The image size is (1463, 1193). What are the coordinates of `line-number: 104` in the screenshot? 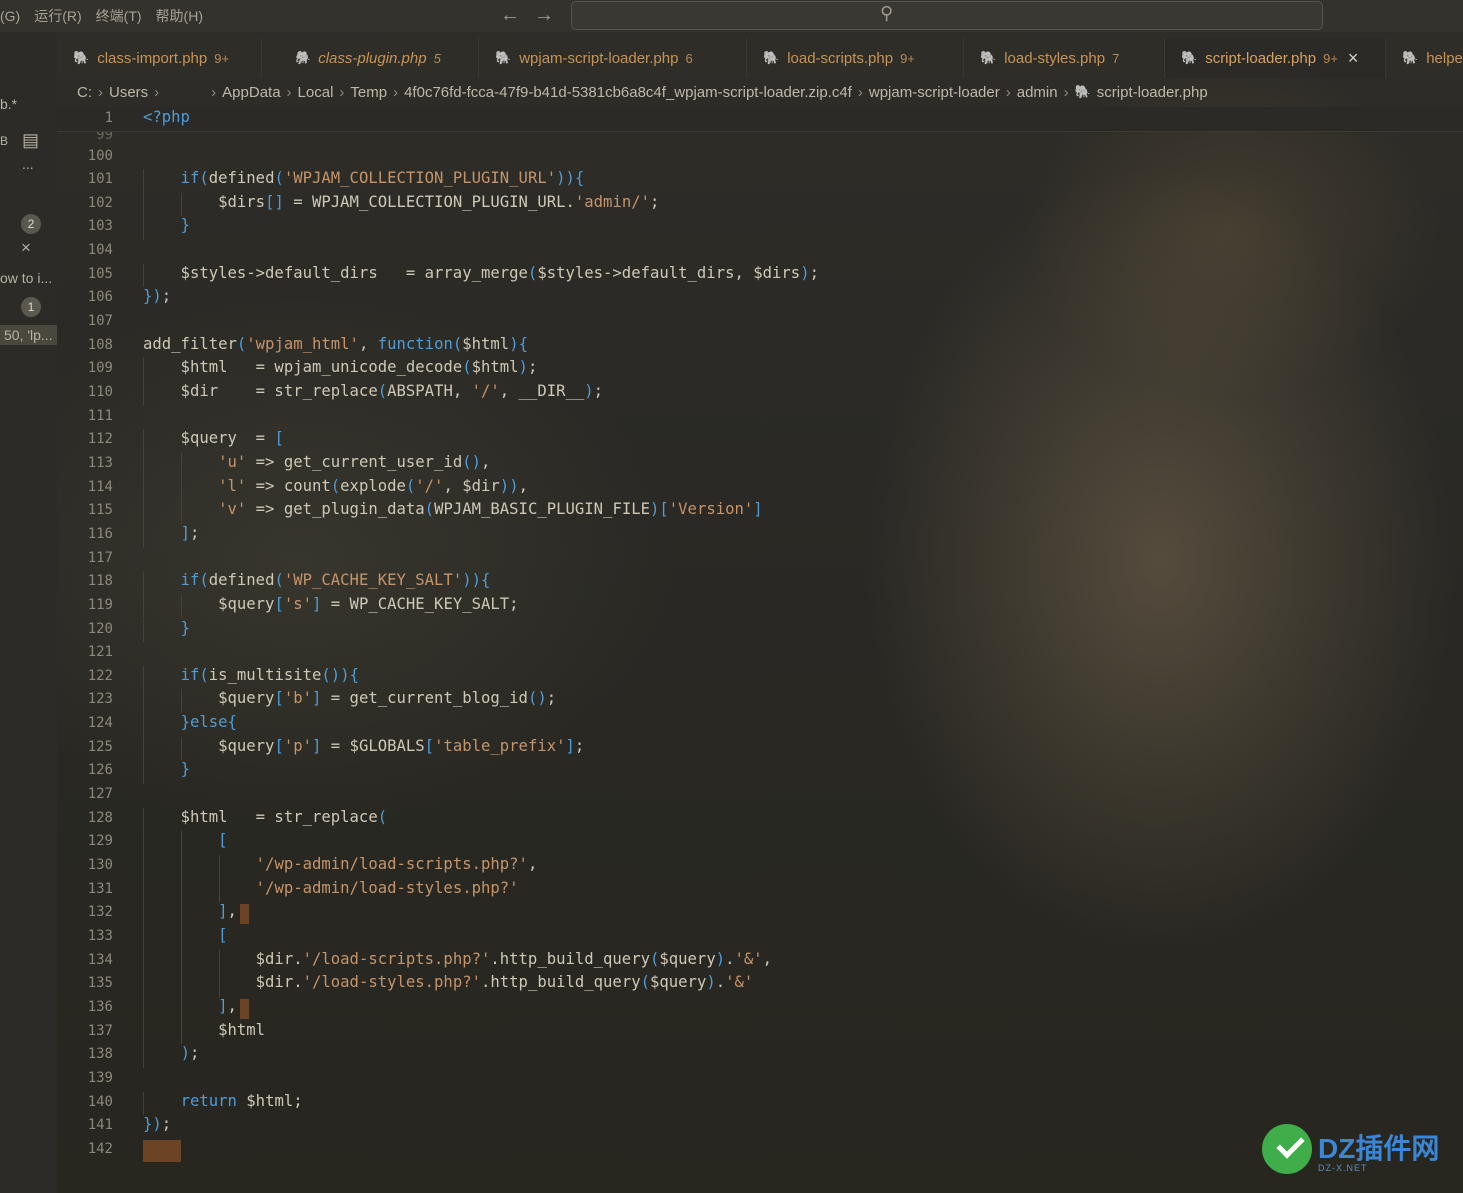 It's located at (100, 250).